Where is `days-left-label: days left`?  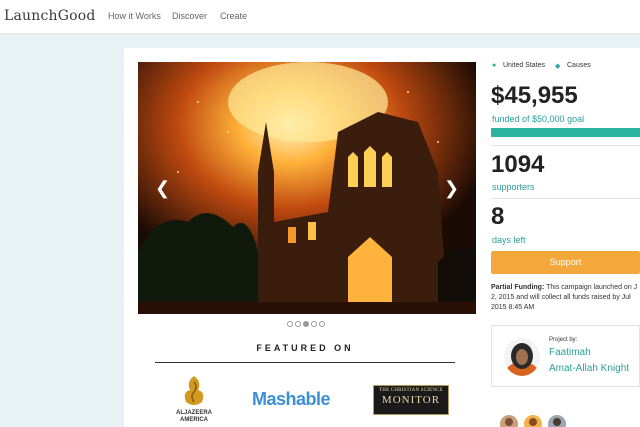 days-left-label: days left is located at coordinates (509, 240).